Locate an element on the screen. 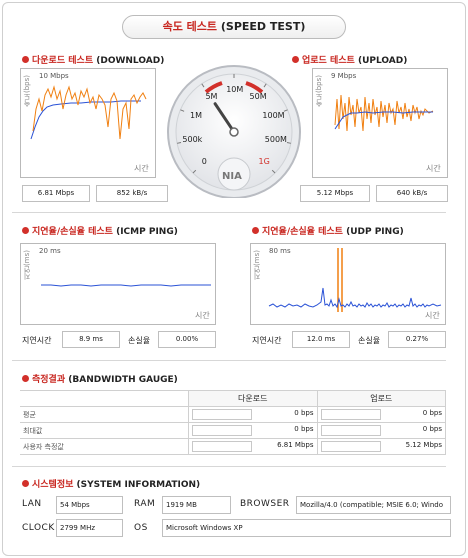 Image resolution: width=468 pixels, height=558 pixels. page-title-rest: (SPEED TEST) is located at coordinates (263, 26).